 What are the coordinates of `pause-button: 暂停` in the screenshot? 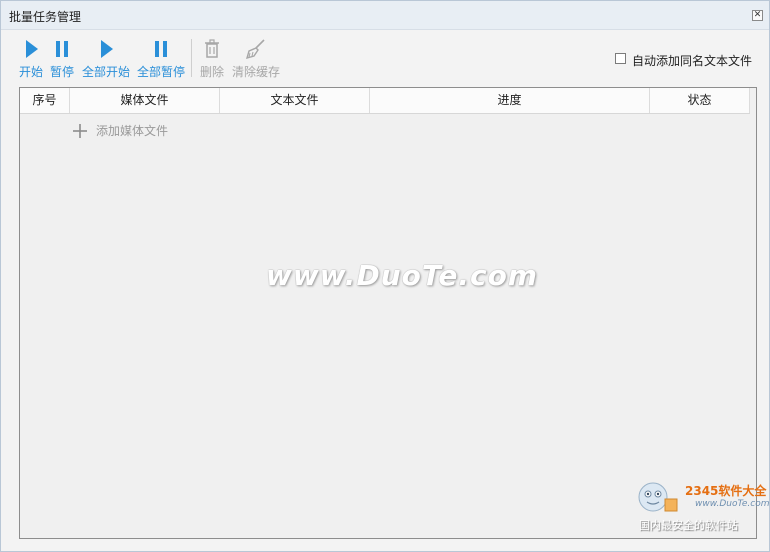 It's located at (62, 61).